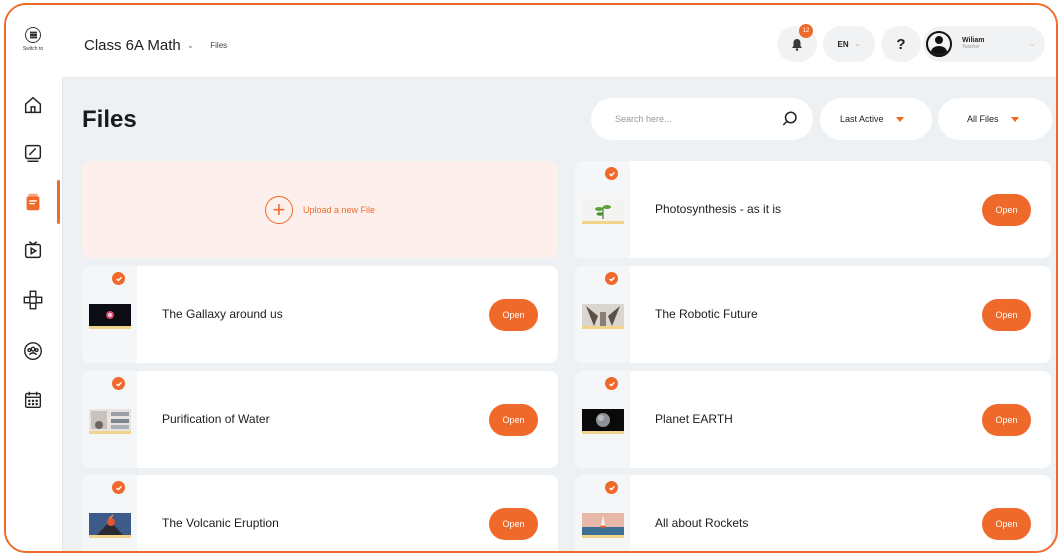  I want to click on active-indicator, so click(58, 202).